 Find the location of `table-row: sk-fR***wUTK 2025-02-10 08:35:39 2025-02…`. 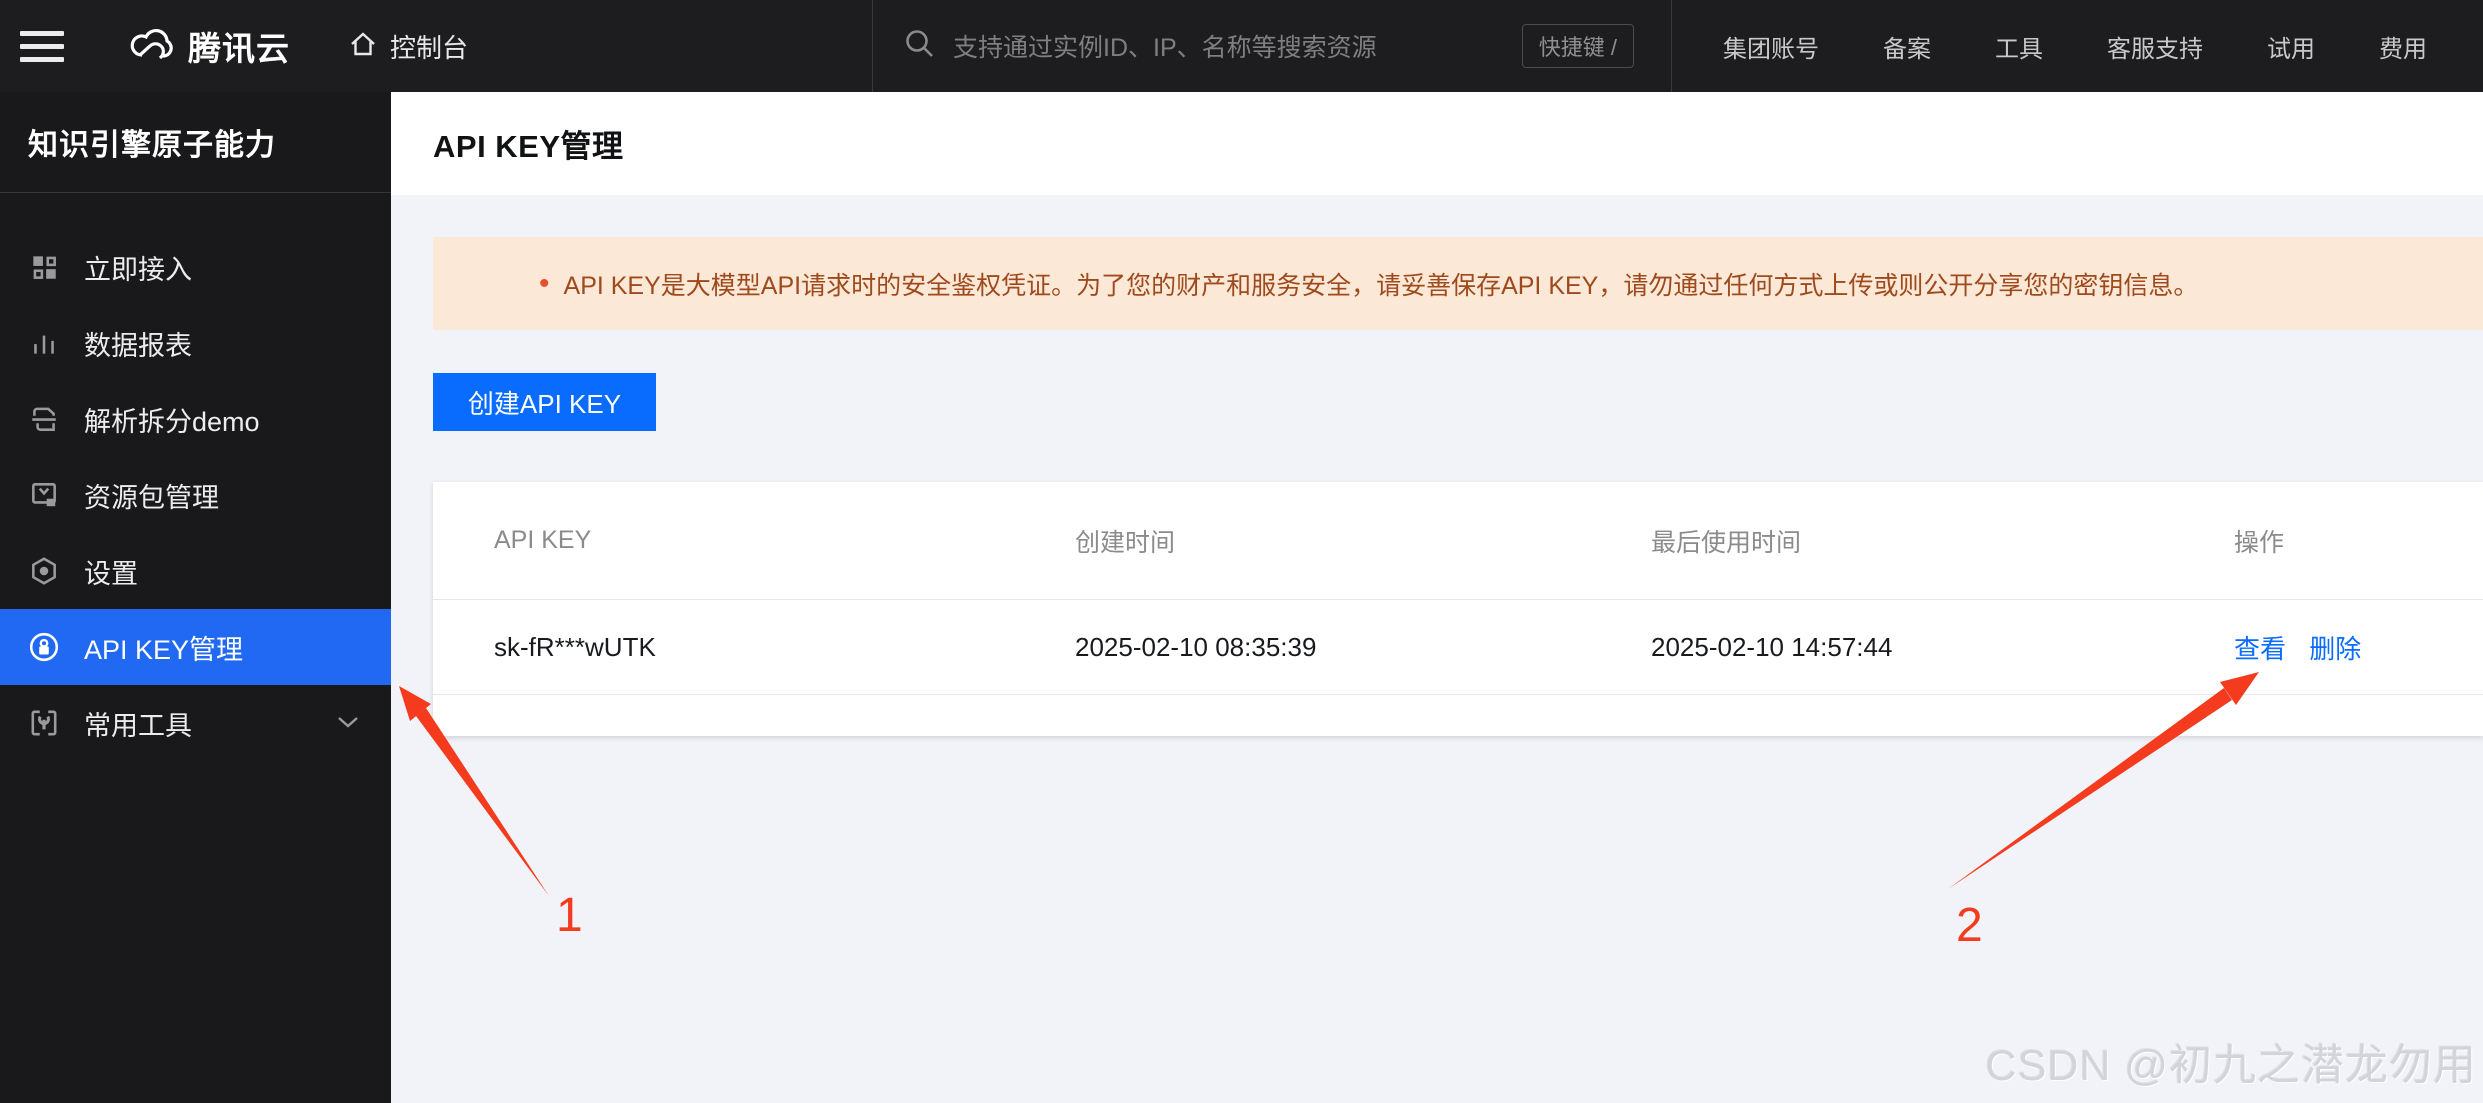

table-row: sk-fR***wUTK 2025-02-10 08:35:39 2025-02… is located at coordinates (1458, 647).